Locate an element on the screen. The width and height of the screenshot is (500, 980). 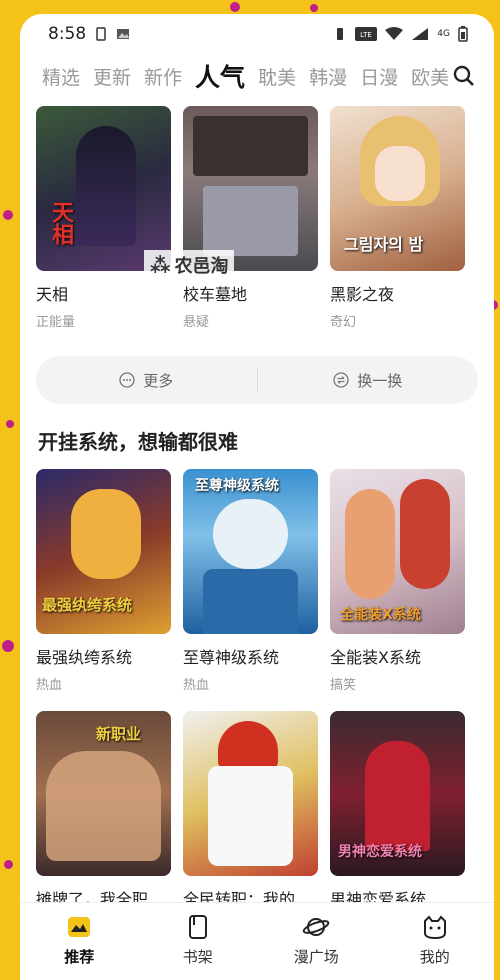
recommend-icon is located at coordinates (79, 927).